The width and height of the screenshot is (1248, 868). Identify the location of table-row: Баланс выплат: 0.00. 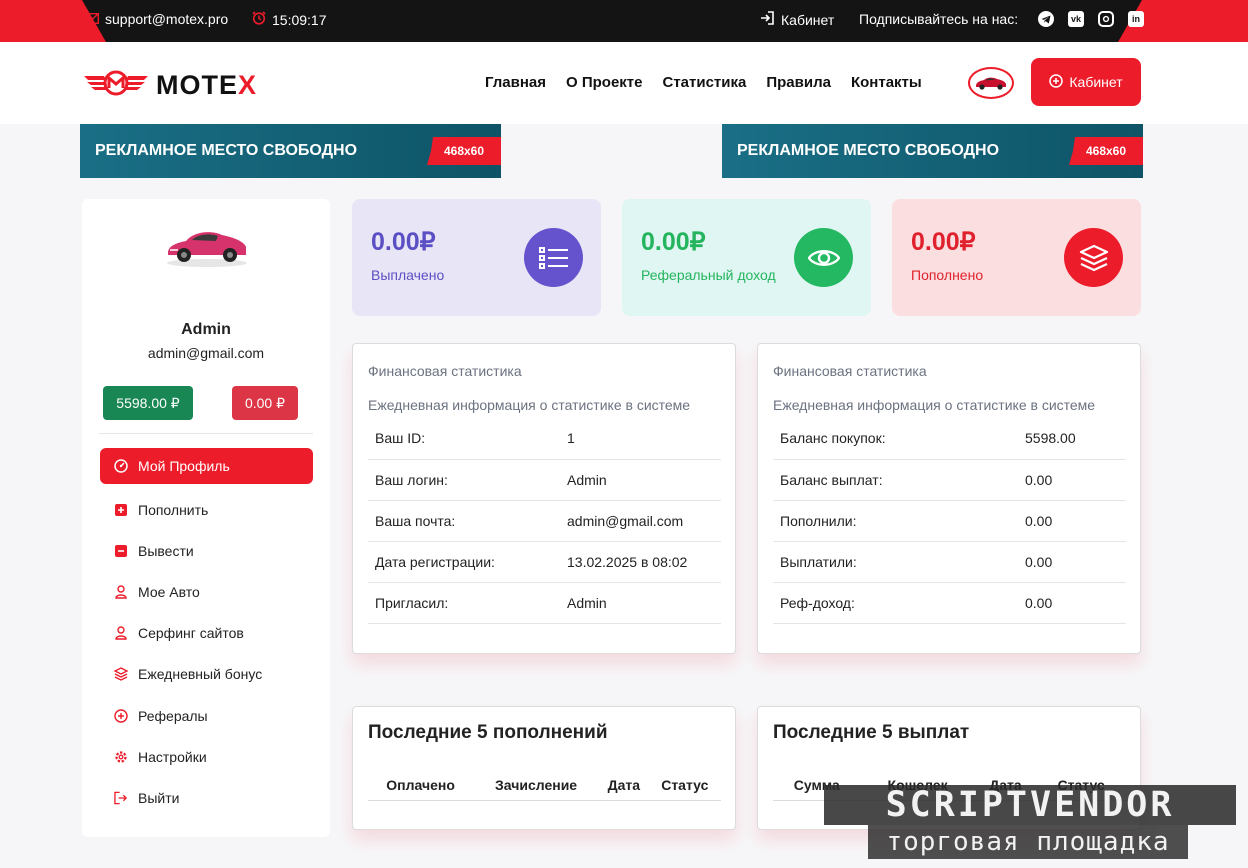
(949, 480).